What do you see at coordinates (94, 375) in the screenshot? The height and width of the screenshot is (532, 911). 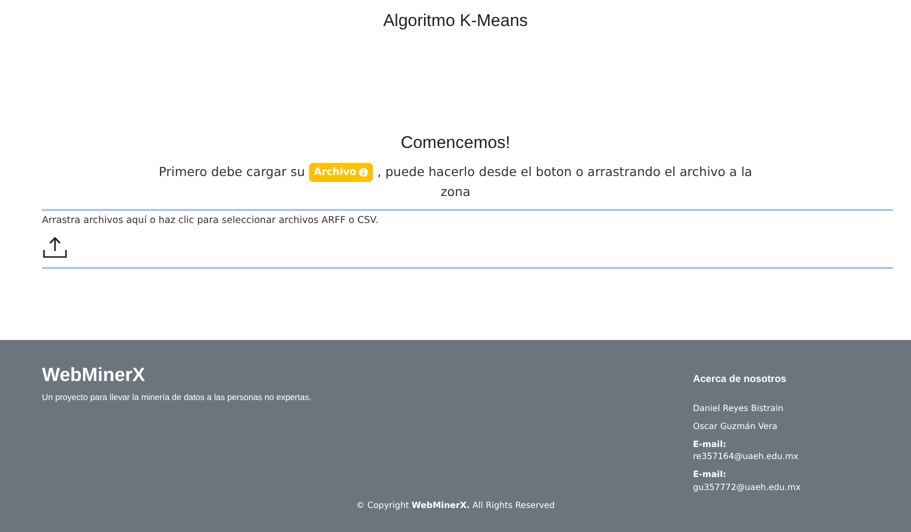 I see `footer-brand: WebMinerX` at bounding box center [94, 375].